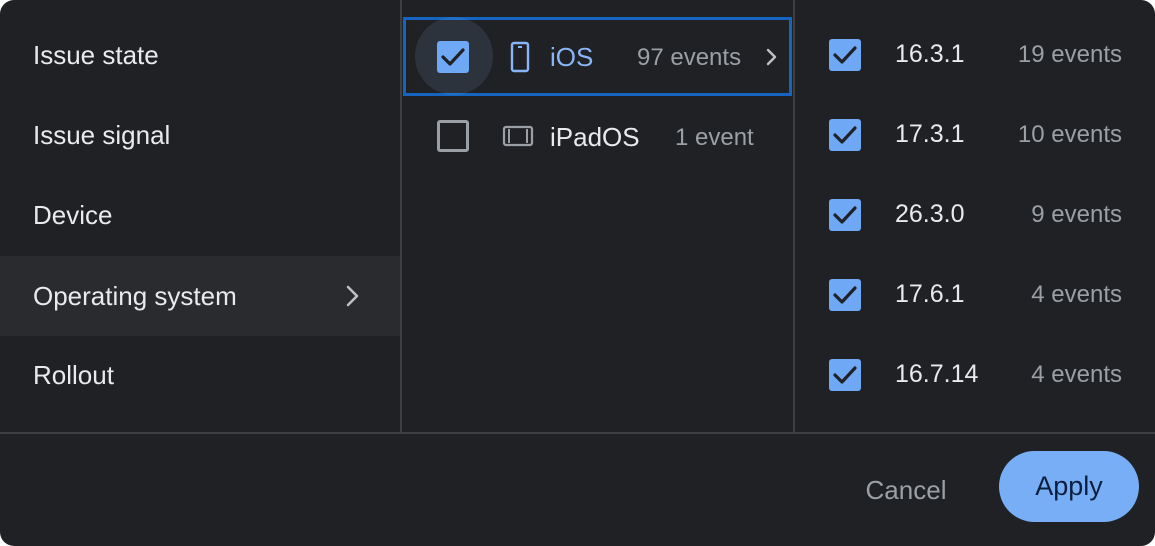  I want to click on version-count: 9 events, so click(1076, 214).